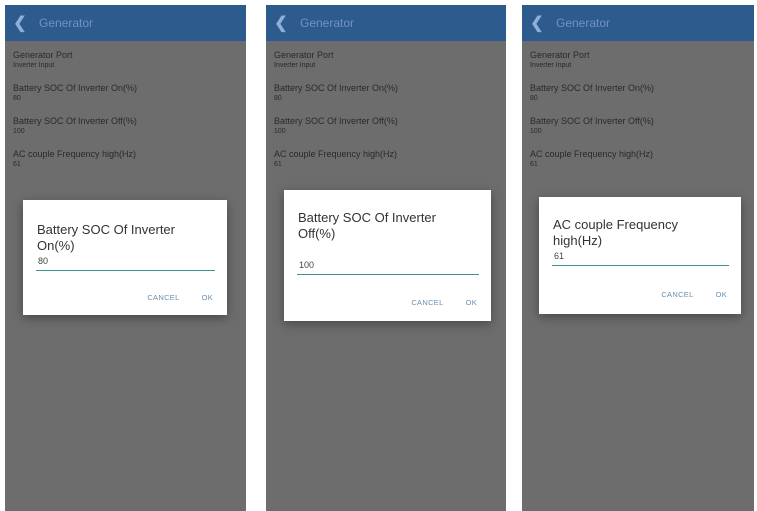 Image resolution: width=757 pixels, height=511 pixels. I want to click on input-dialog: AC couple Frequency high(Hz) CANCEL OK, so click(640, 255).